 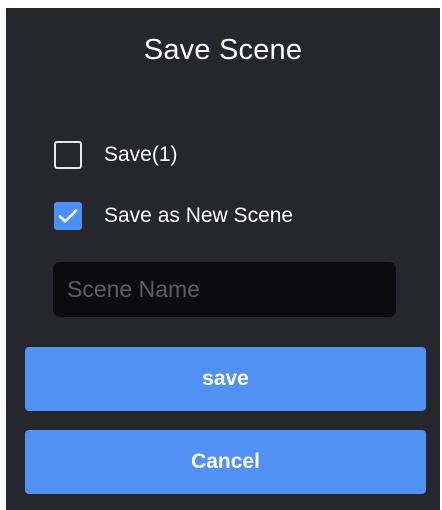 I want to click on save-as-new-scene-option: Save as New Scene, so click(x=173, y=216).